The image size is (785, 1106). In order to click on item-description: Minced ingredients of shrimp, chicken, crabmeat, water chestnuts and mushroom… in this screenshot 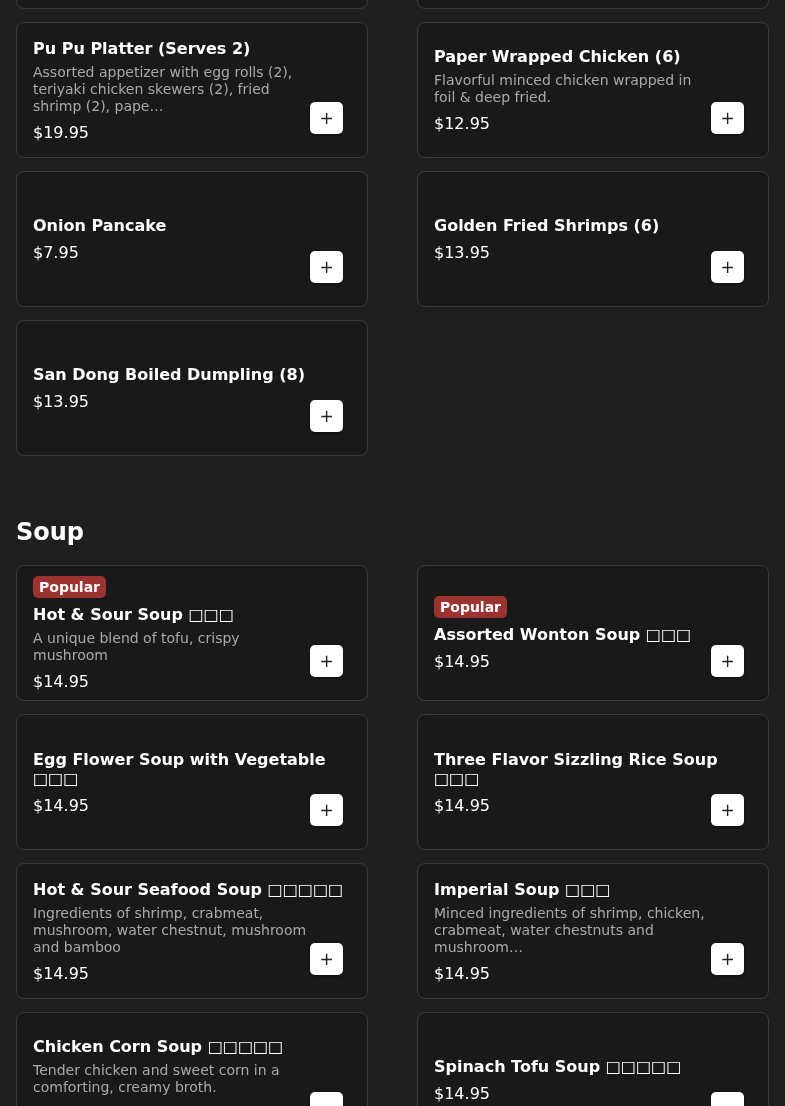, I will do `click(570, 930)`.